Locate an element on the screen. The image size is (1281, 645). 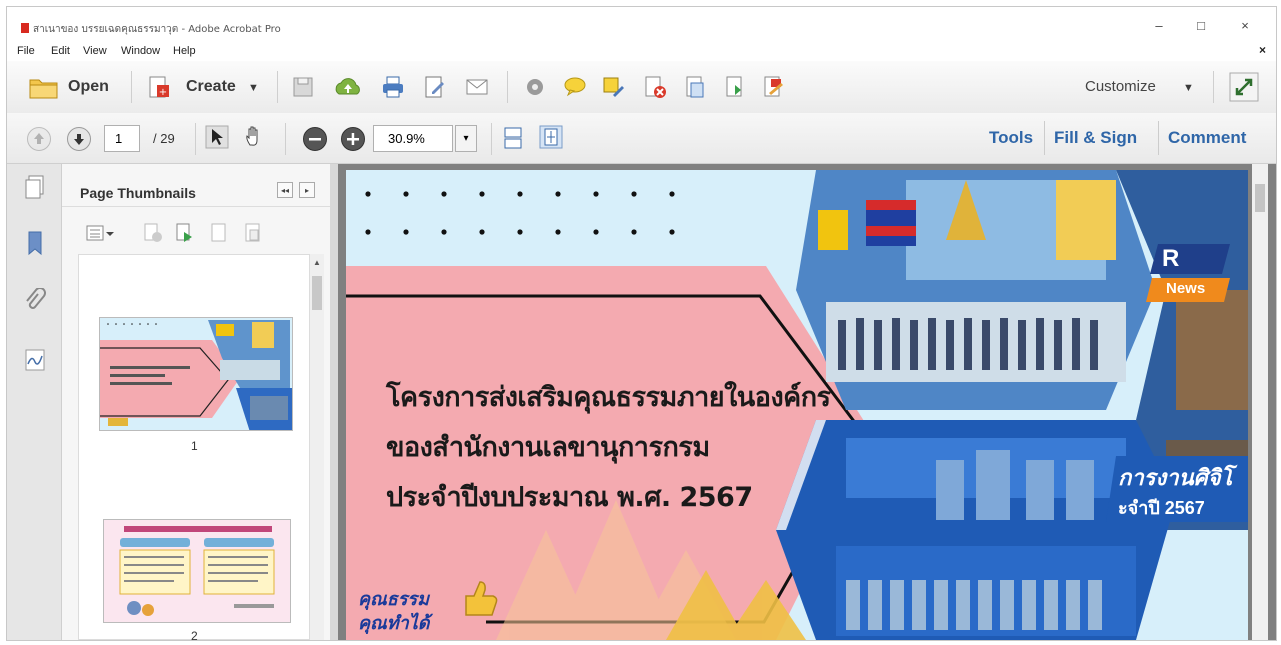
menu-help: Help is located at coordinates (184, 51).